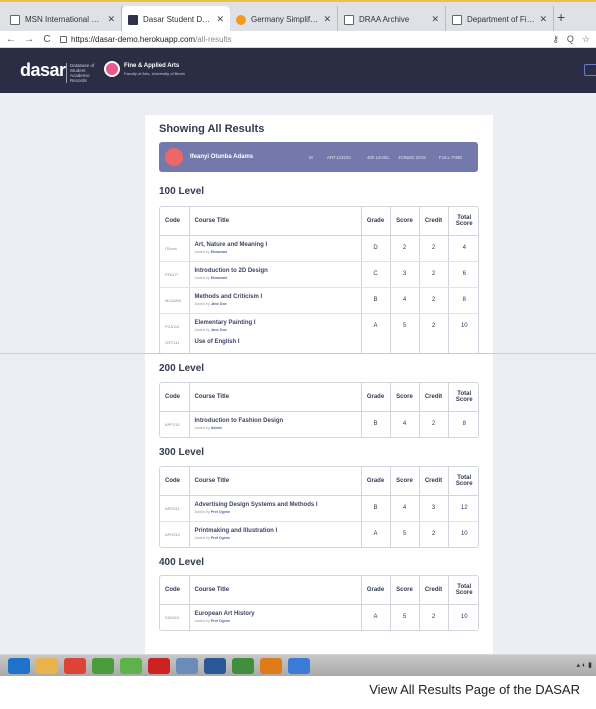 The image size is (596, 709). What do you see at coordinates (231, 271) in the screenshot?
I see `course-title: Introduction to 2D Design` at bounding box center [231, 271].